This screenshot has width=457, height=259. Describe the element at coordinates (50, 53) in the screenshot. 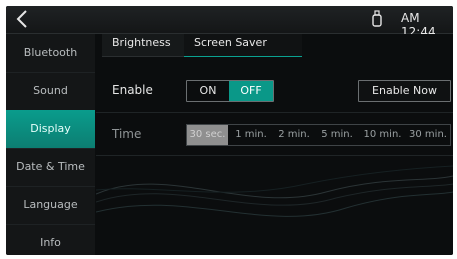

I see `sidebar-item-bluetooth: Bluetooth` at that location.